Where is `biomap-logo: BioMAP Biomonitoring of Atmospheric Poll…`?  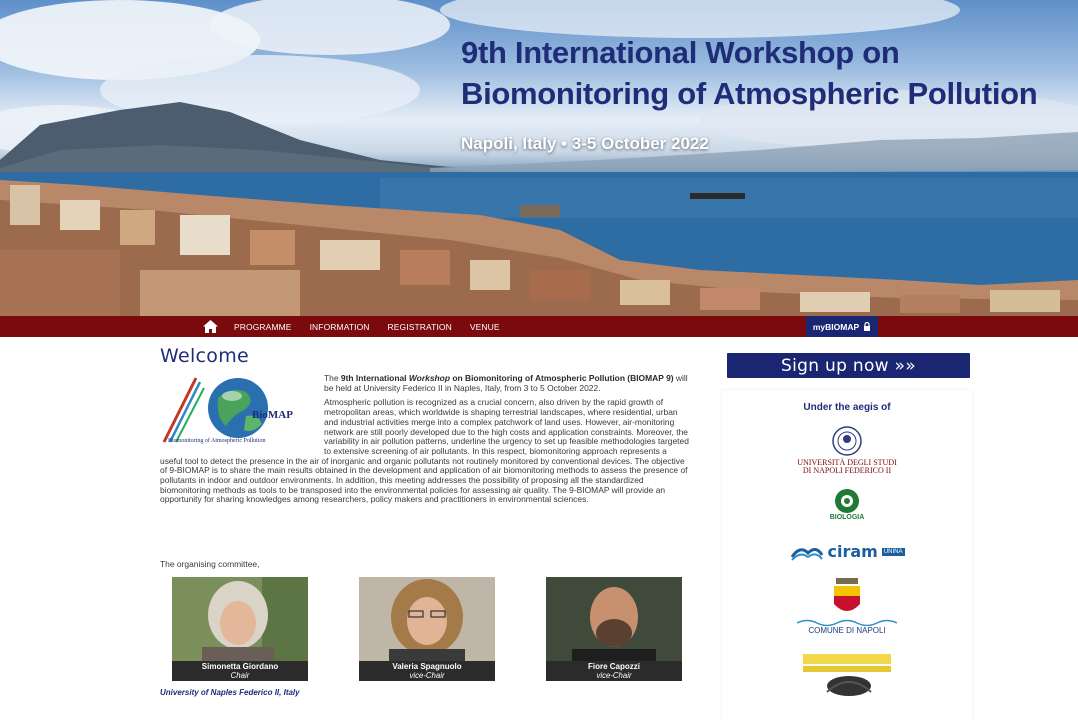
biomap-logo: BioMAP Biomonitoring of Atmospheric Poll… is located at coordinates (242, 411).